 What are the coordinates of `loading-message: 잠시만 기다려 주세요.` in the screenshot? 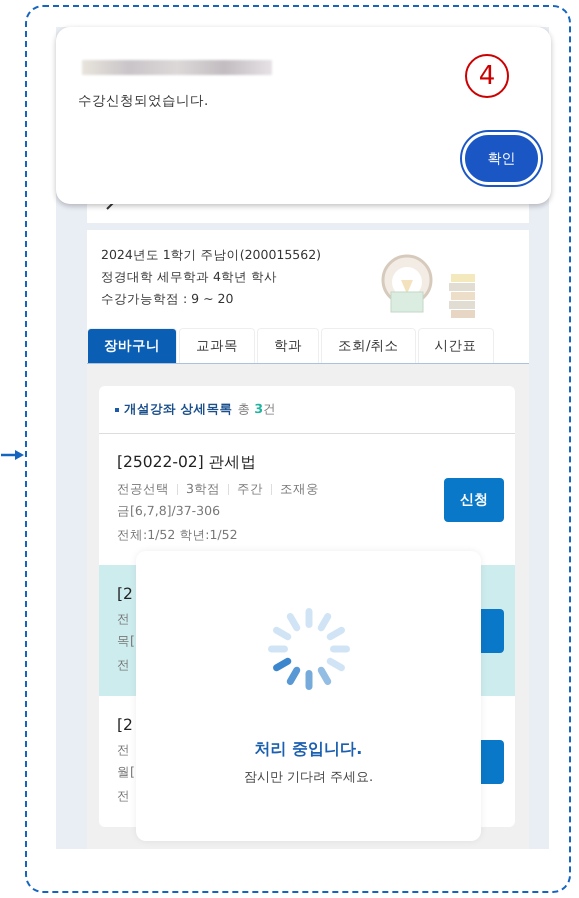 It's located at (309, 777).